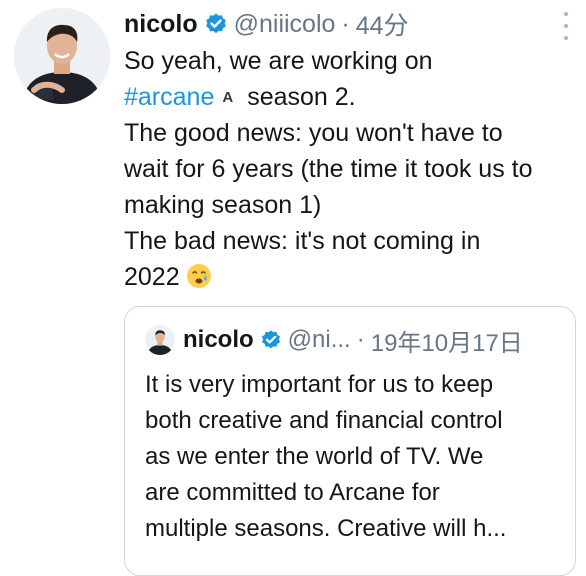 The width and height of the screenshot is (586, 576). What do you see at coordinates (313, 133) in the screenshot?
I see `tweet-line: The good news: you won't have to` at bounding box center [313, 133].